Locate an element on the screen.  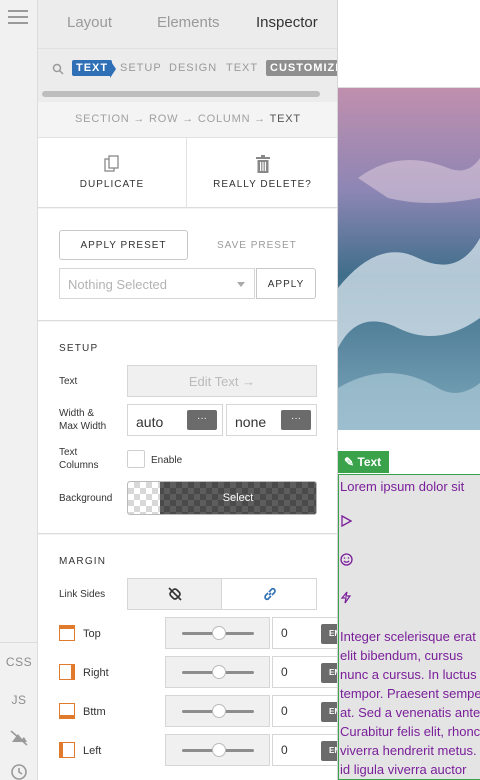
margin-title: MARGIN is located at coordinates (83, 561).